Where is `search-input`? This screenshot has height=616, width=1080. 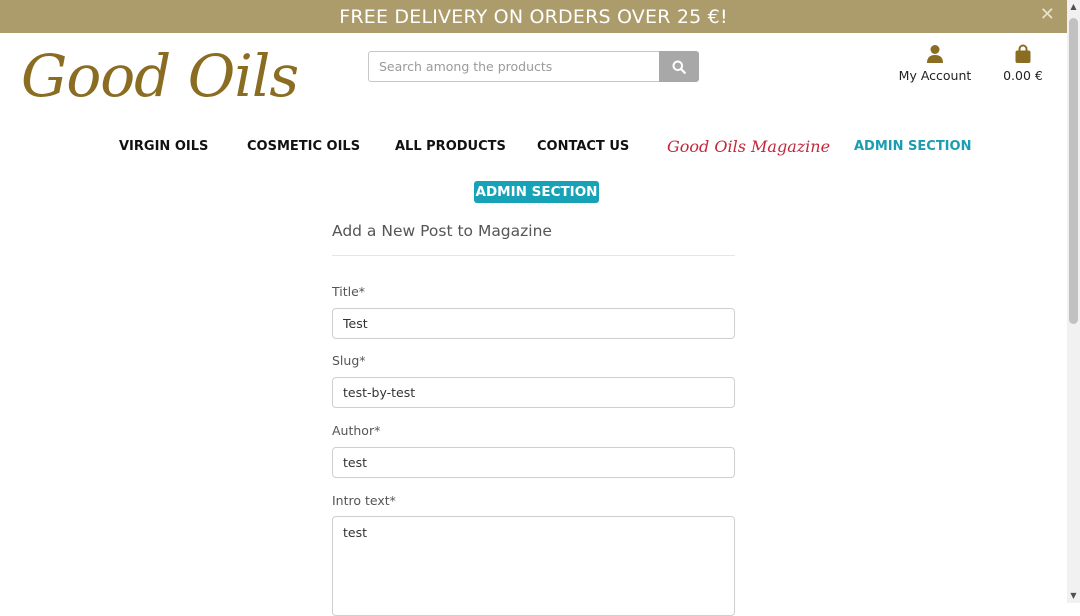 search-input is located at coordinates (513, 66).